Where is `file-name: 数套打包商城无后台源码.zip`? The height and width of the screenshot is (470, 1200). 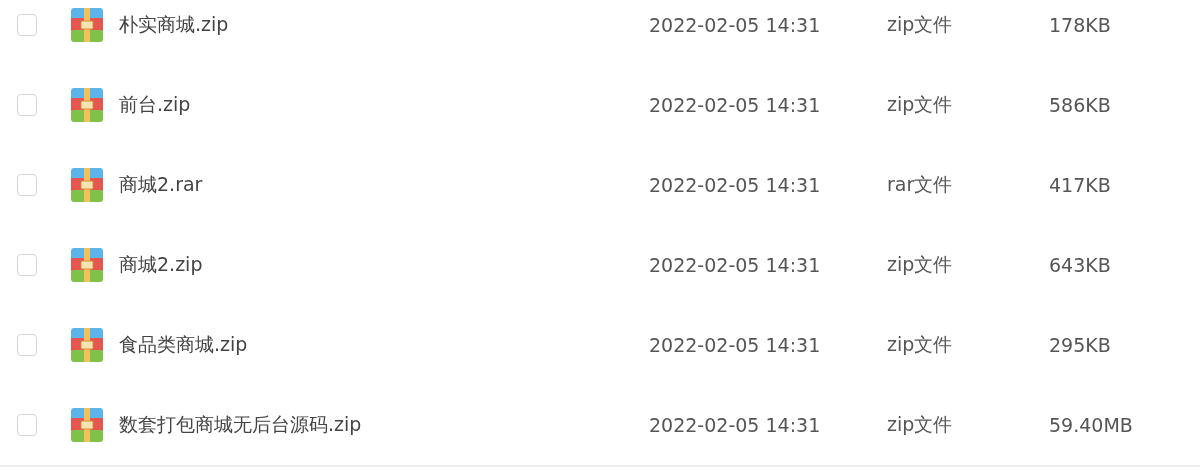
file-name: 数套打包商城无后台源码.zip is located at coordinates (384, 425).